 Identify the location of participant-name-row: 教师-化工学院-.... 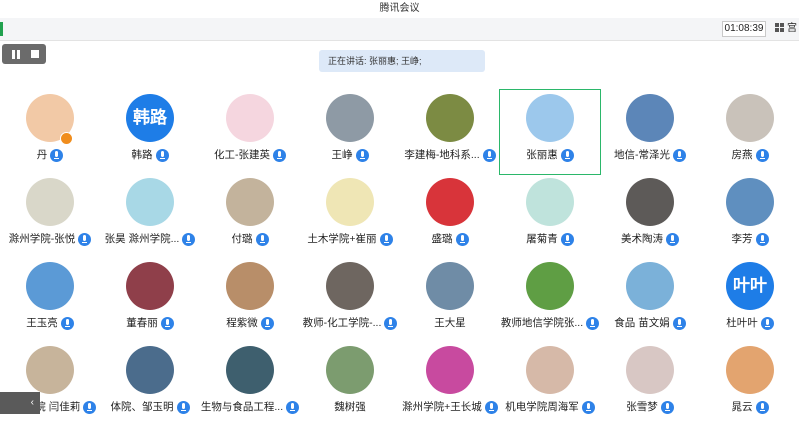
(350, 323).